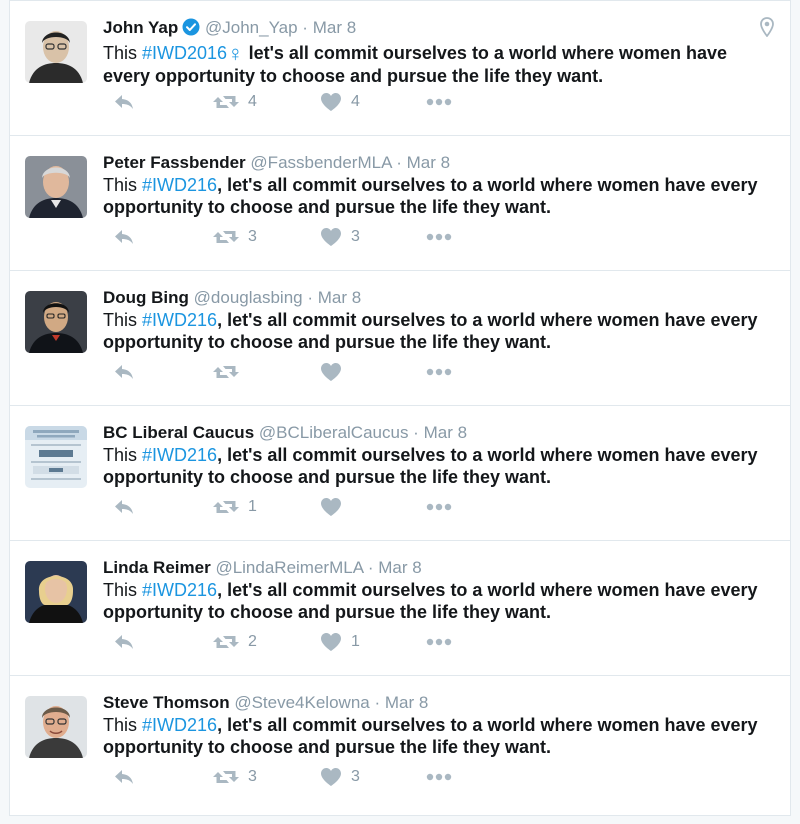 The height and width of the screenshot is (824, 800). Describe the element at coordinates (303, 372) in the screenshot. I see `tweet-actions` at that location.